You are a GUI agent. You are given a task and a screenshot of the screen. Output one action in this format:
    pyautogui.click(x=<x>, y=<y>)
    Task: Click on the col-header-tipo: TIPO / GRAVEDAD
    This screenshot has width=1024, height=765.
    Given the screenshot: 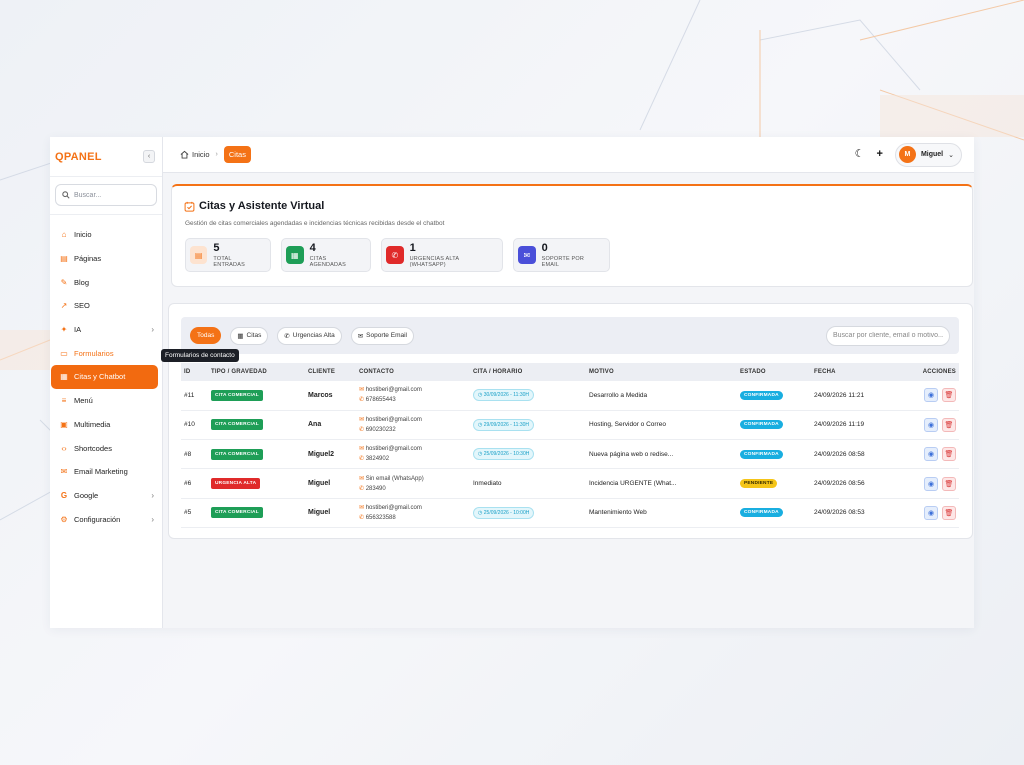 What is the action you would take?
    pyautogui.click(x=256, y=372)
    